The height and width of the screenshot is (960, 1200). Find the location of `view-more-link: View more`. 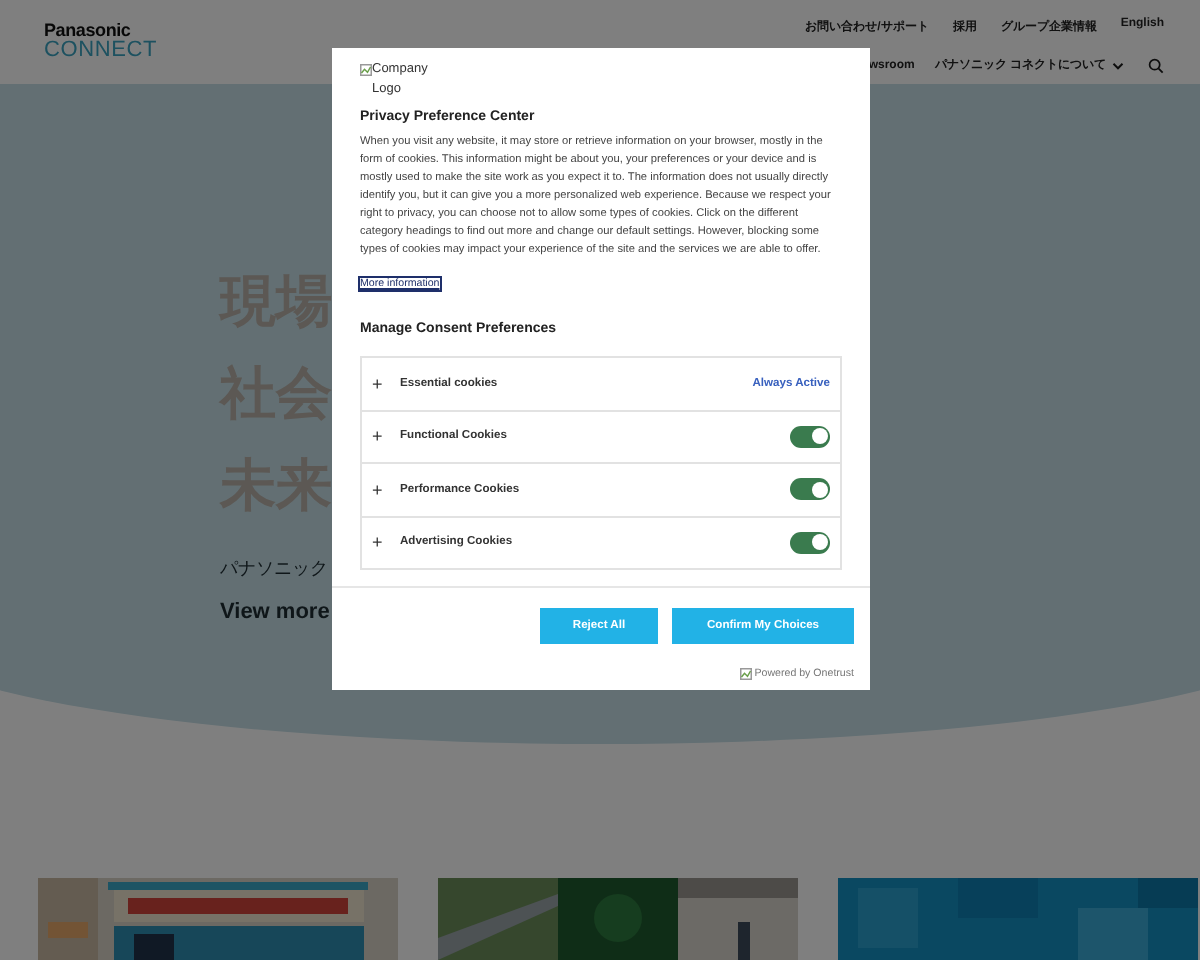

view-more-link: View more is located at coordinates (275, 612).